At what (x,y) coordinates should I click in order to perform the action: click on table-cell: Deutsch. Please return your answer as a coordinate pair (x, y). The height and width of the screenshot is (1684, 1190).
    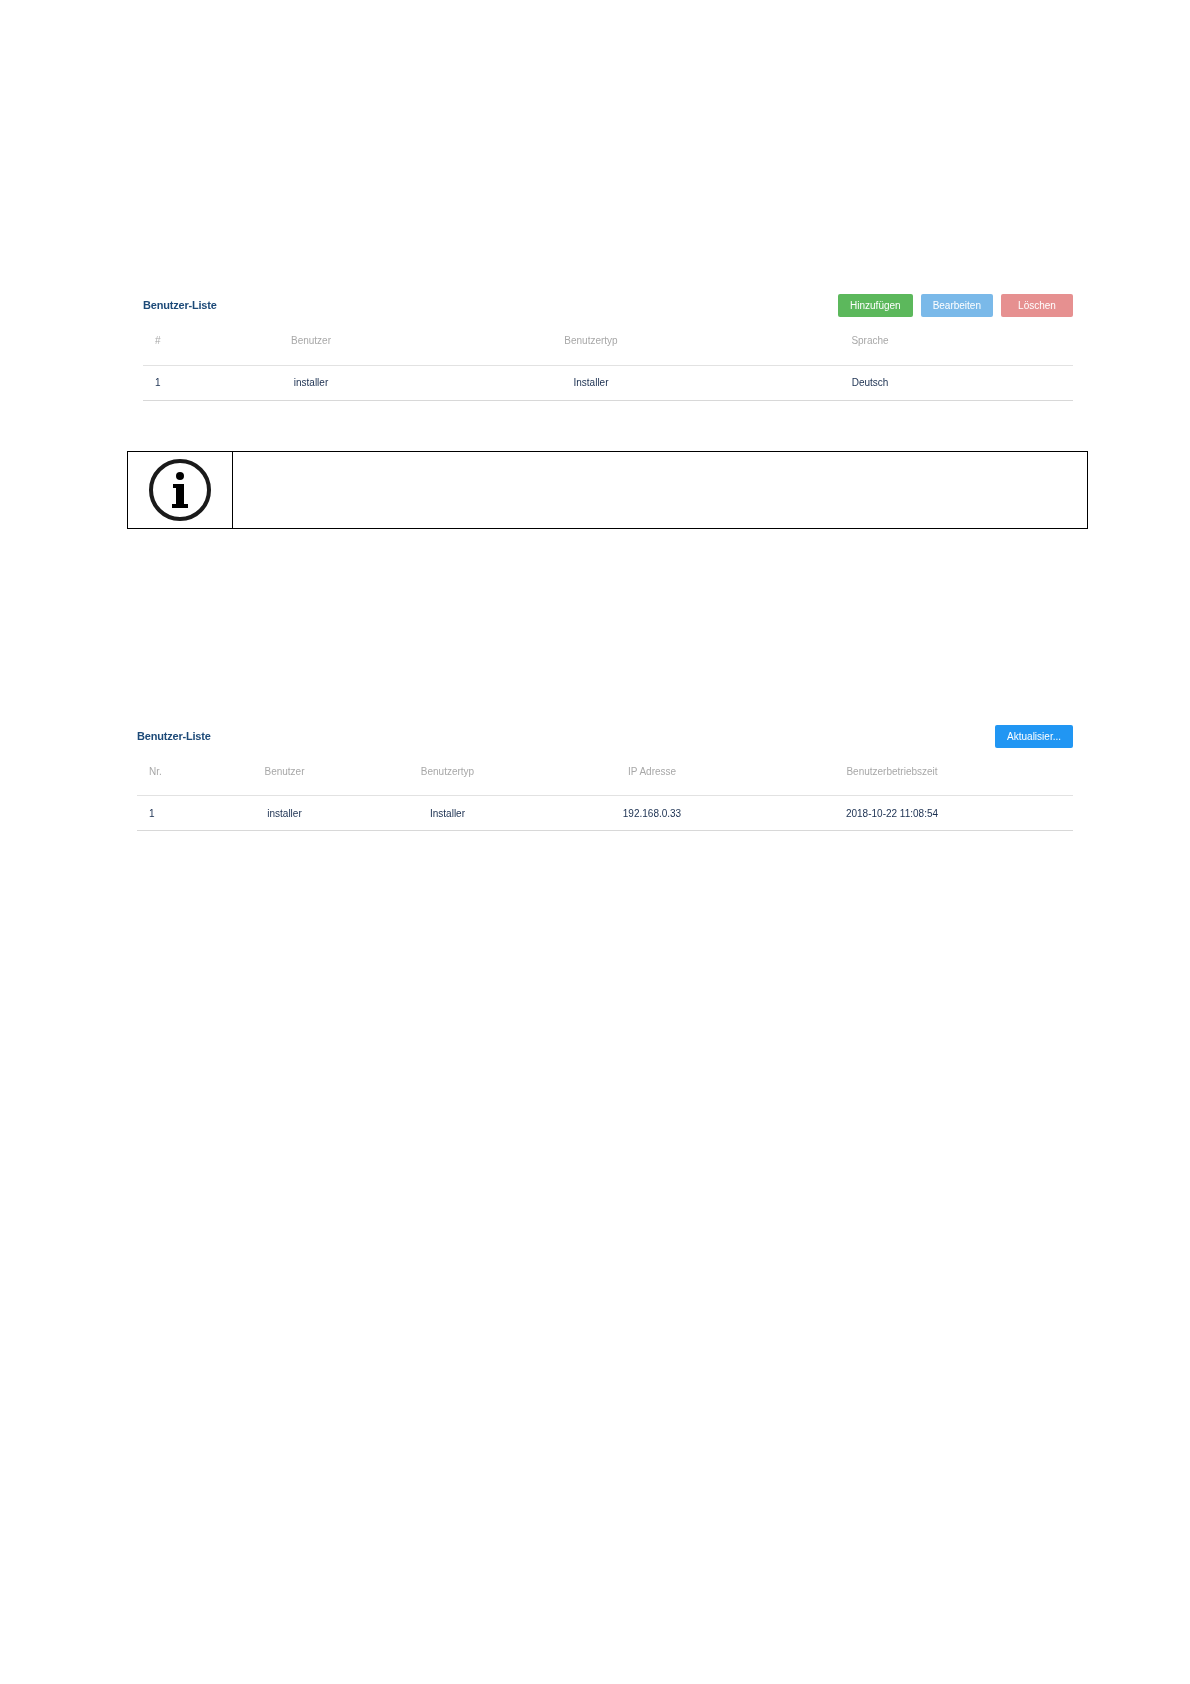
    Looking at the image, I should click on (870, 382).